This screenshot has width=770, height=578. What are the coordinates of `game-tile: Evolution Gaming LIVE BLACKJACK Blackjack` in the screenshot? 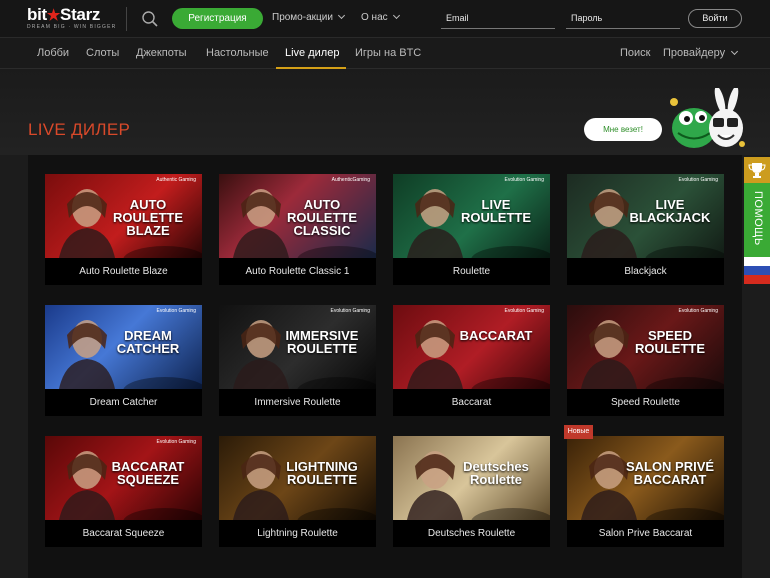 It's located at (645, 229).